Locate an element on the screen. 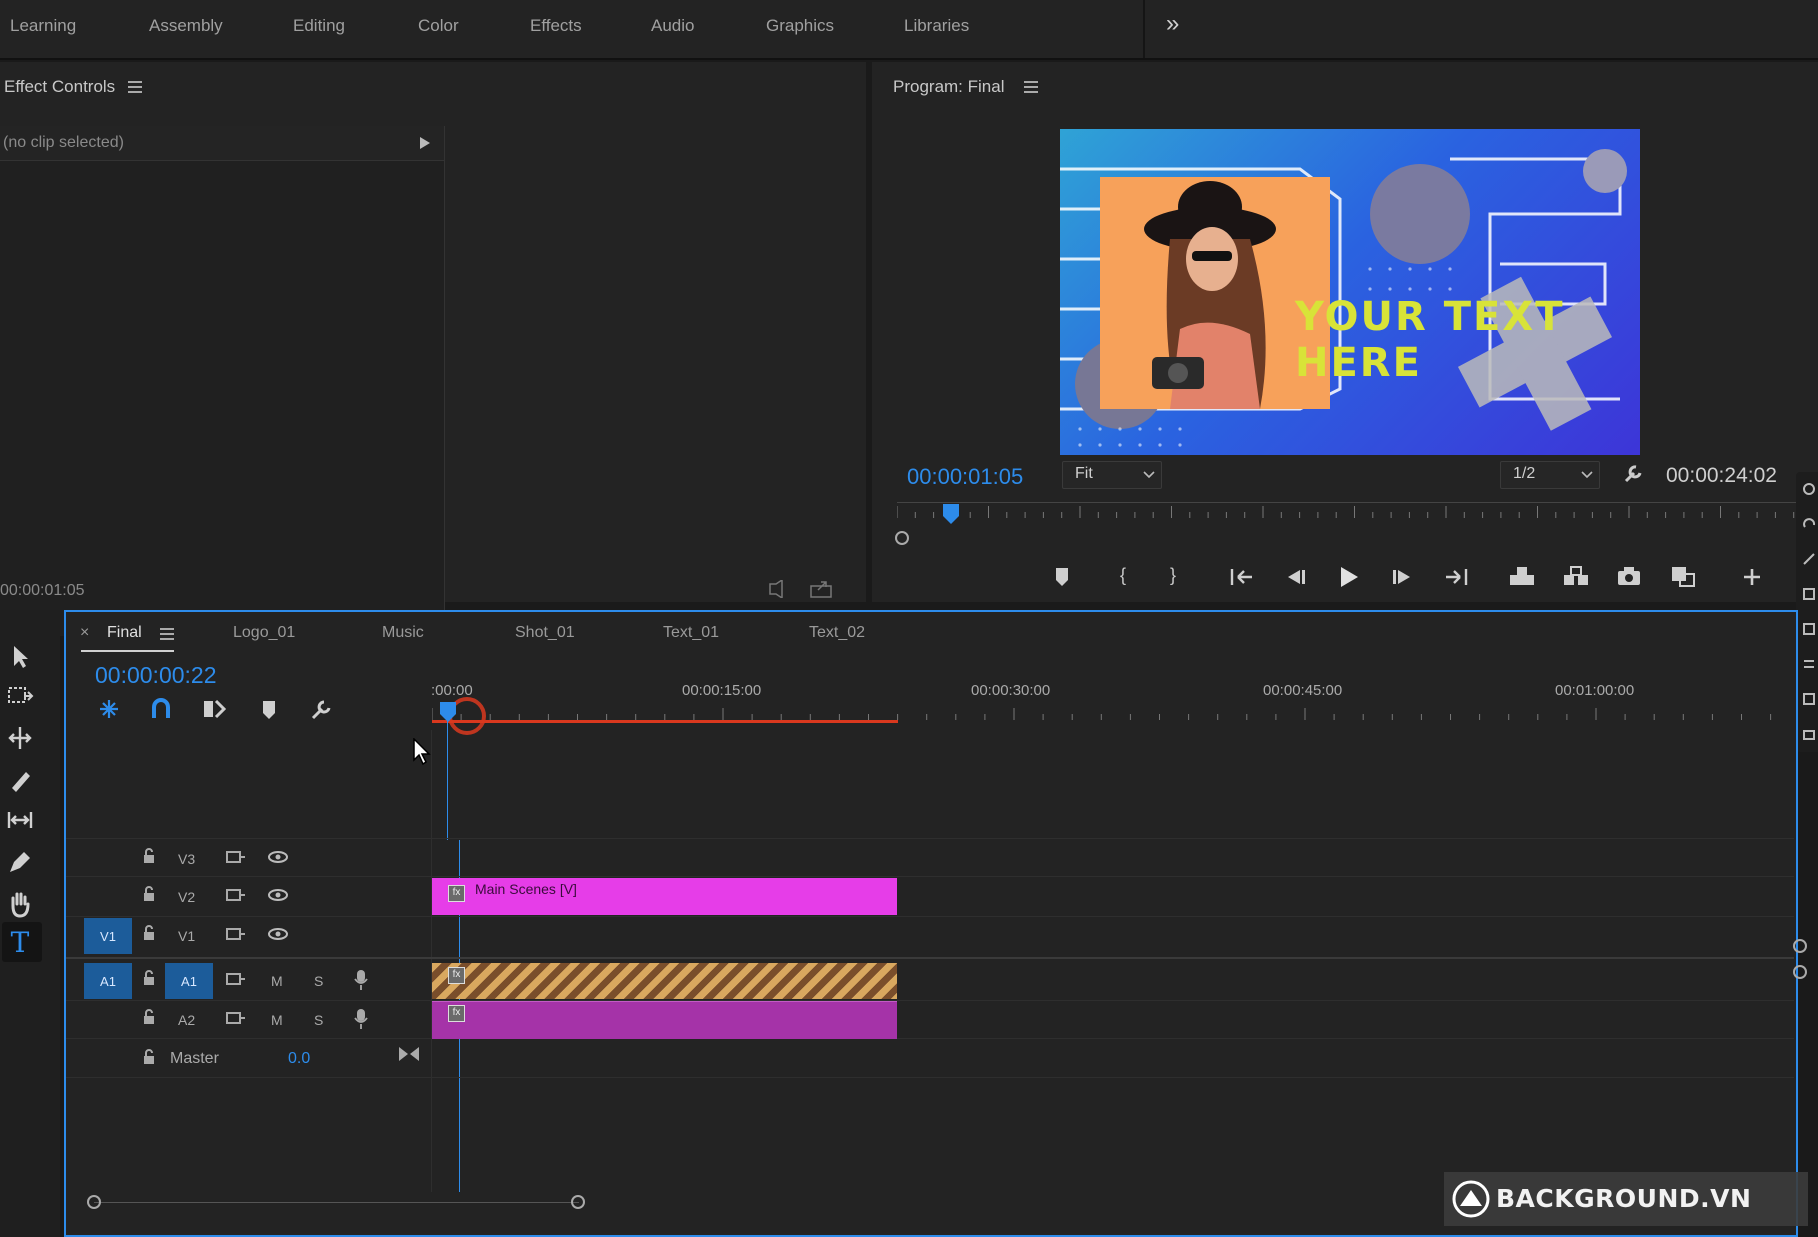 The image size is (1818, 1237). tab-text-02: Text_02 is located at coordinates (837, 633).